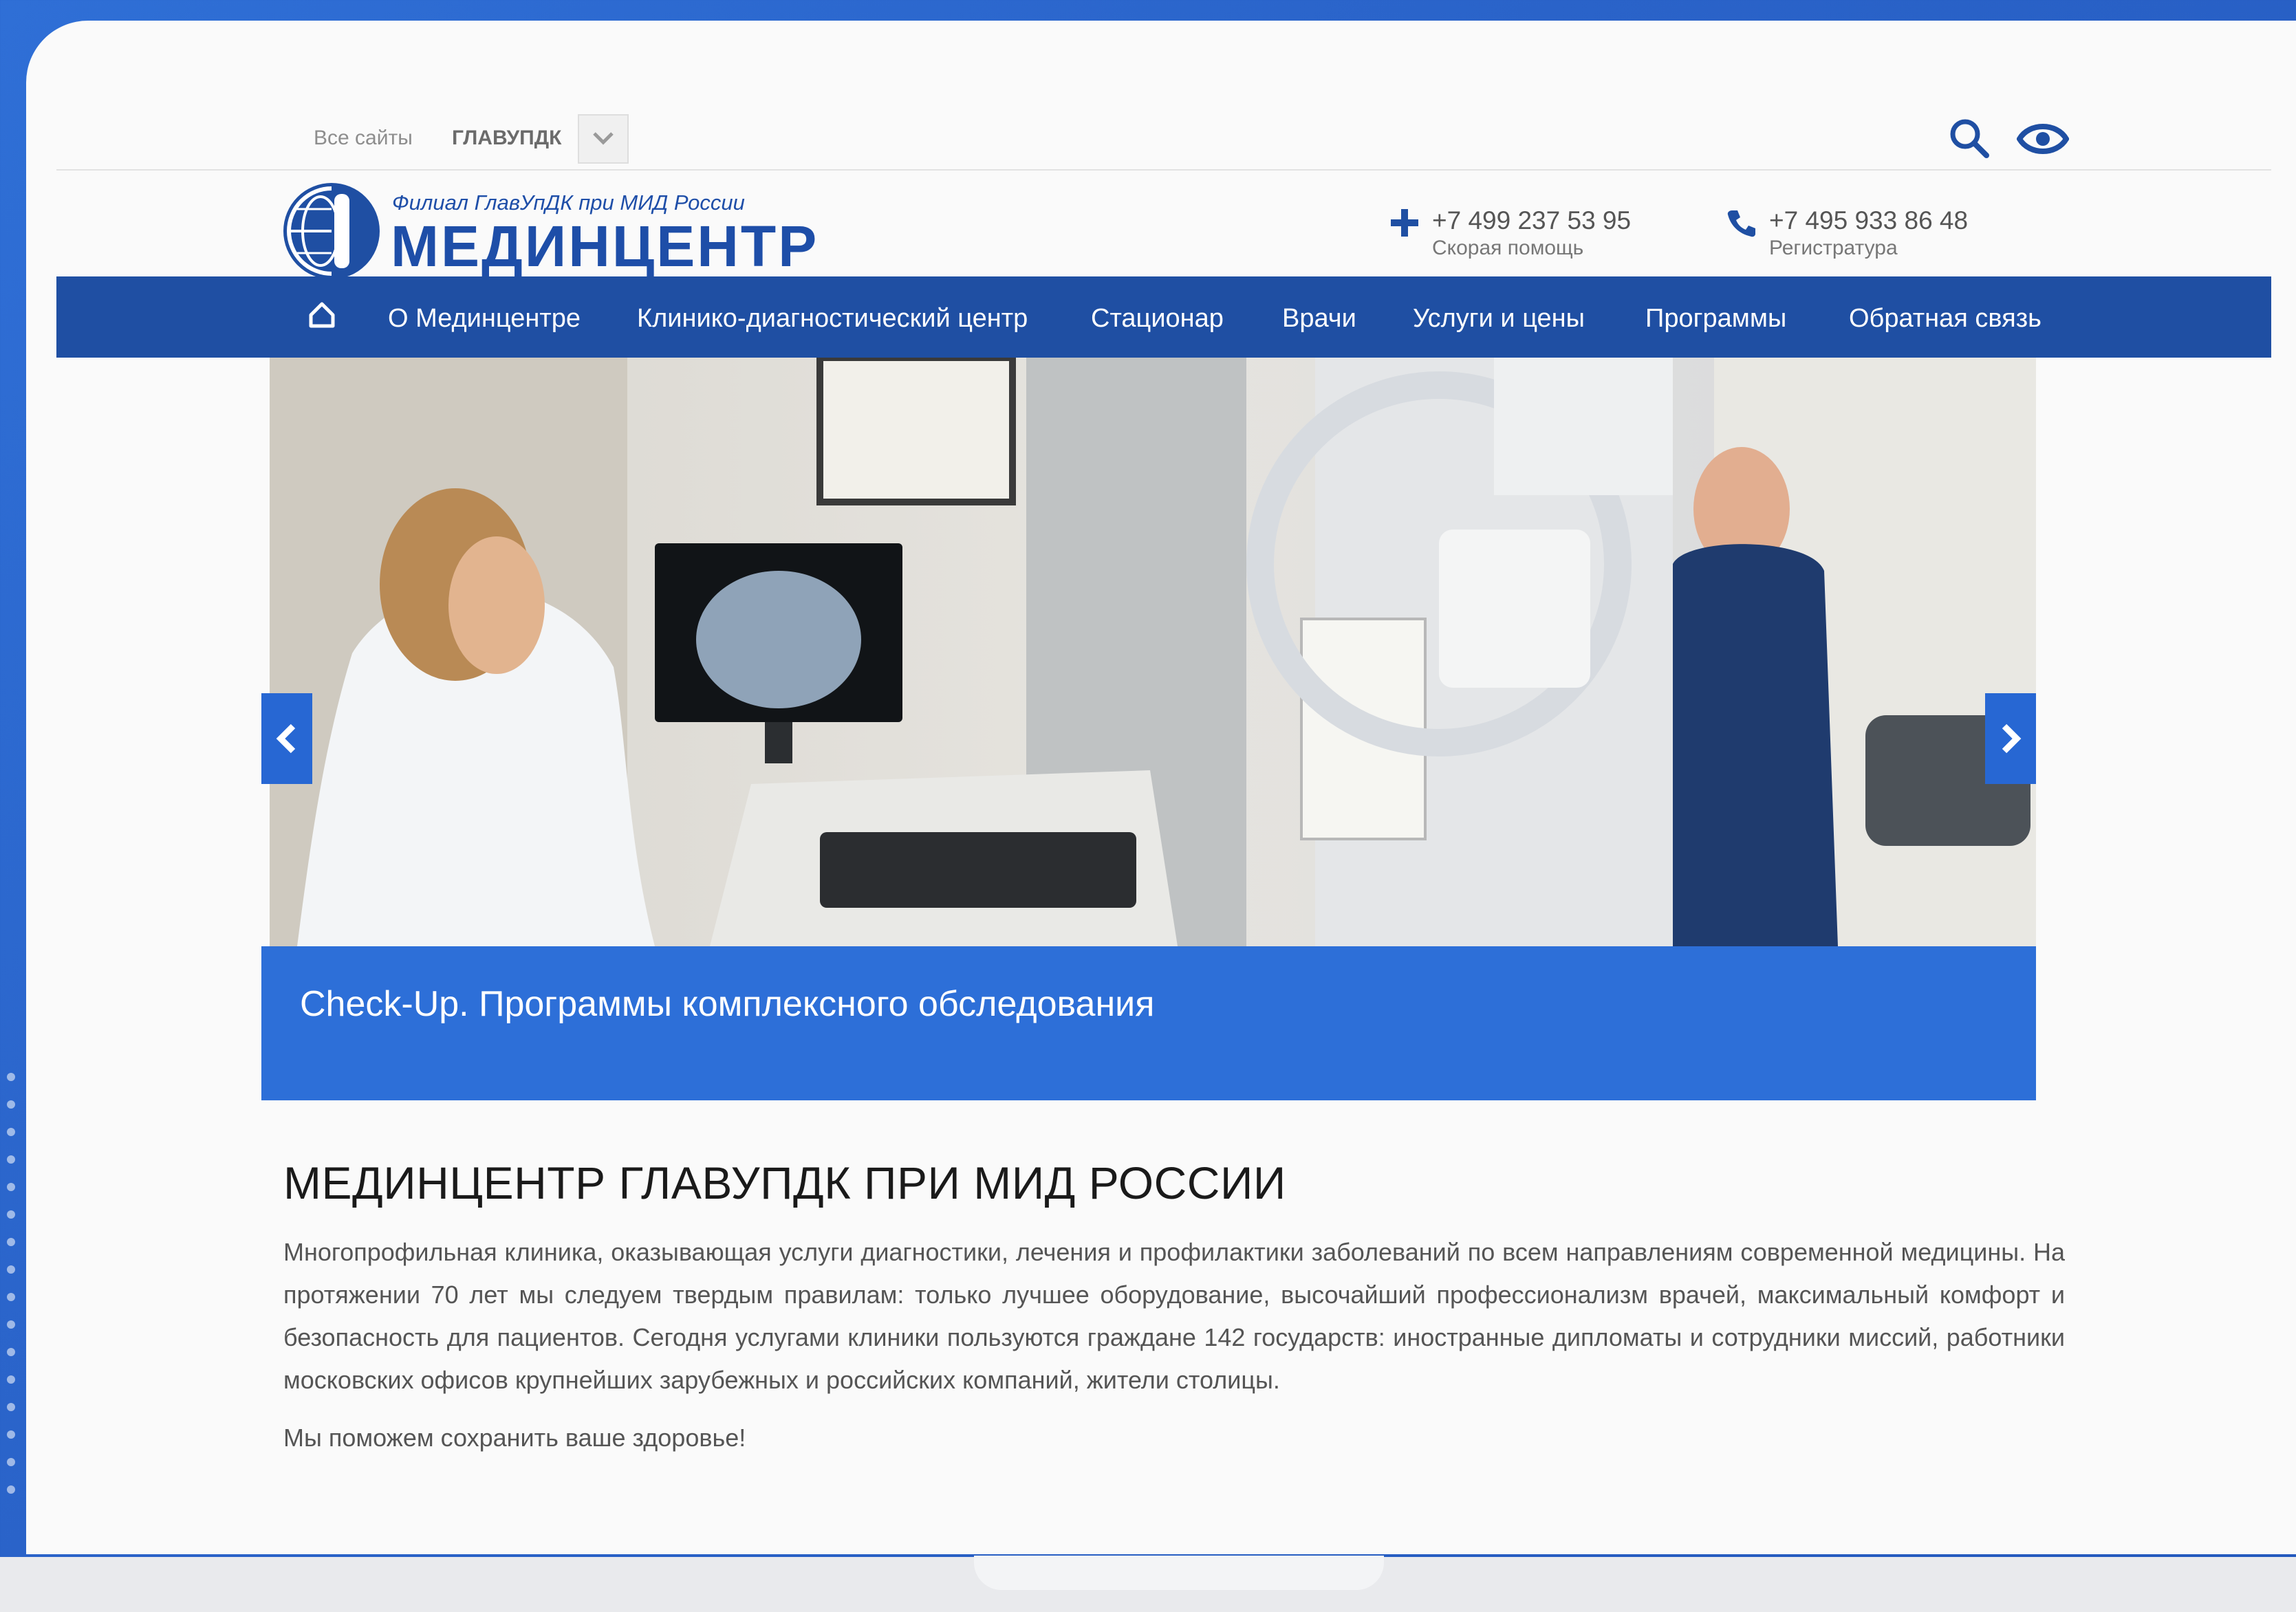 The height and width of the screenshot is (1612, 2296). I want to click on globe-logo-icon, so click(331, 232).